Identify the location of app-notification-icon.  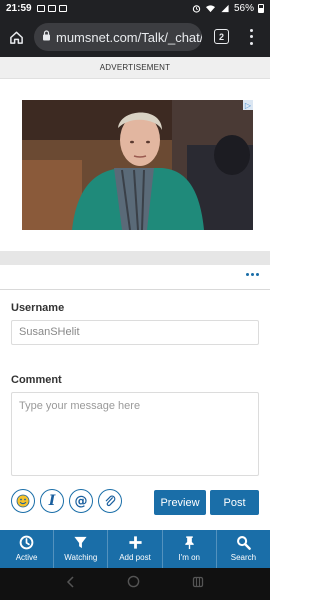
(62, 8).